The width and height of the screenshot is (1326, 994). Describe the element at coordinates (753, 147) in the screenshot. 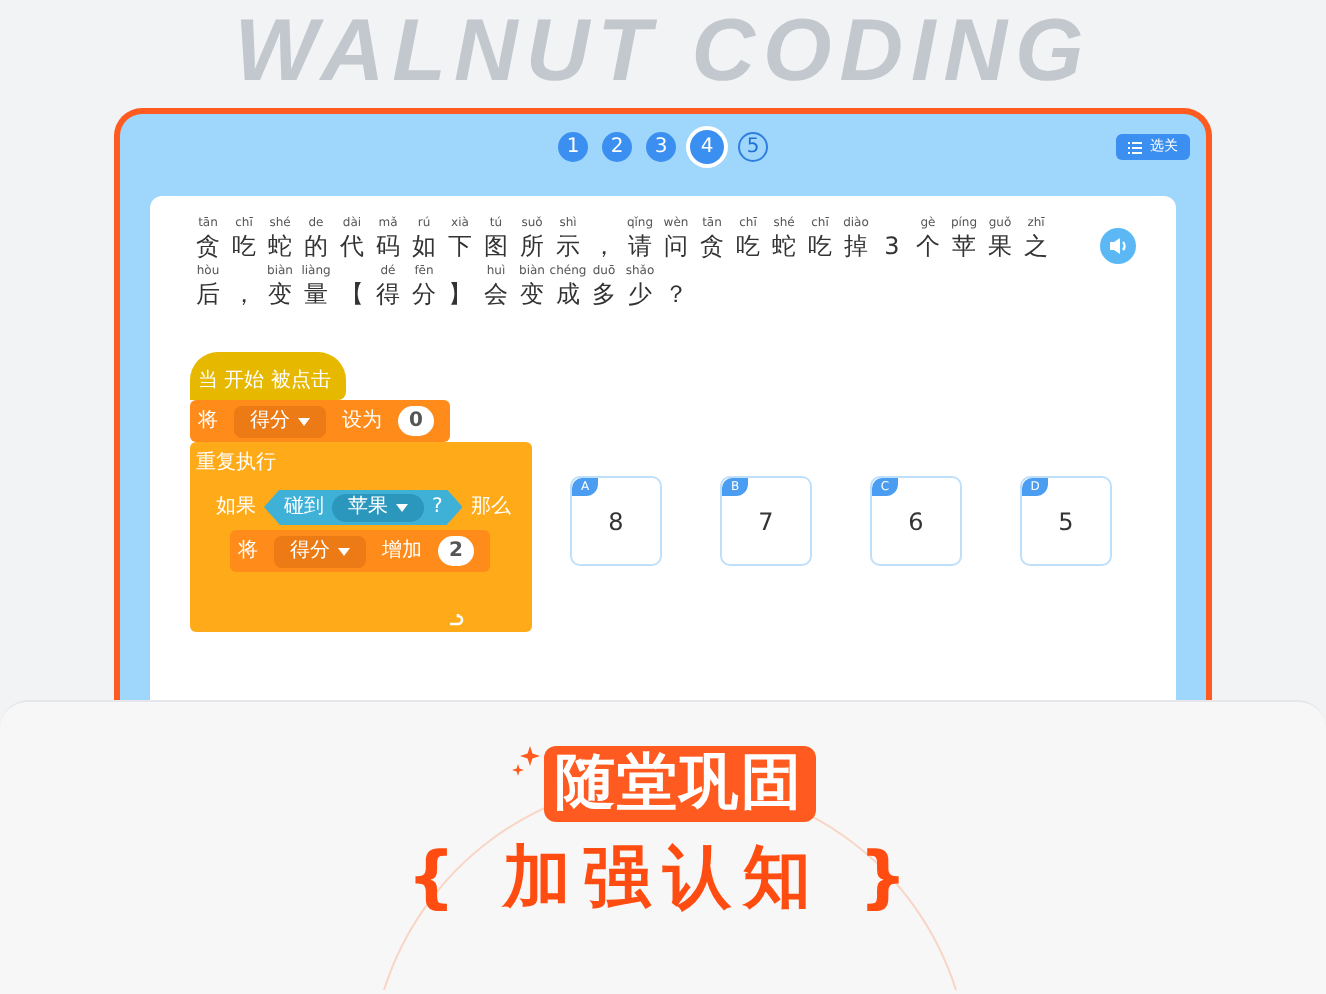

I see `step-indicator: 5` at that location.